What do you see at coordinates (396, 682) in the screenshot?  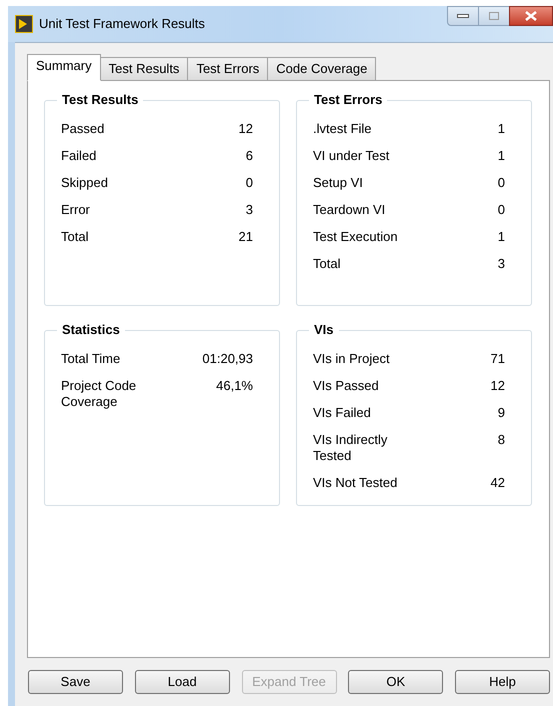 I see `dialog-button: OK` at bounding box center [396, 682].